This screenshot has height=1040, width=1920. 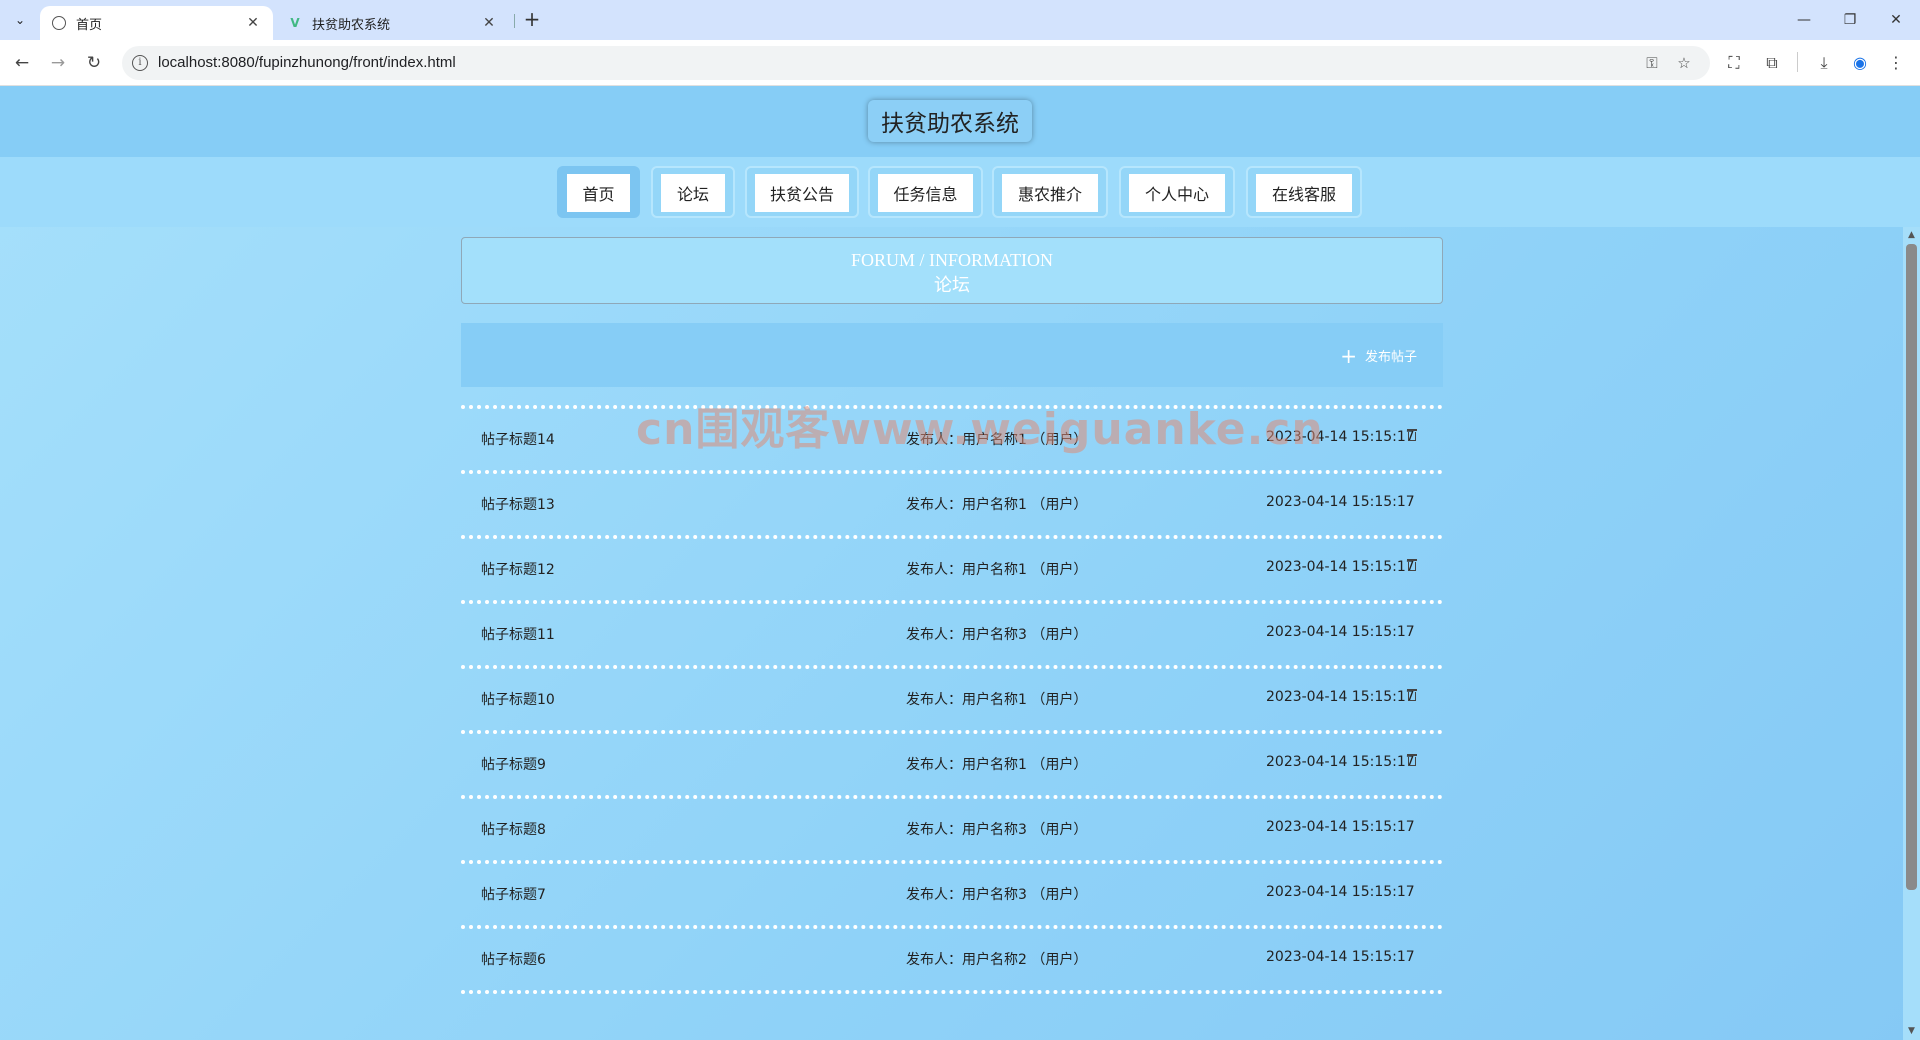 What do you see at coordinates (513, 764) in the screenshot?
I see `post-title: 帖子标题9` at bounding box center [513, 764].